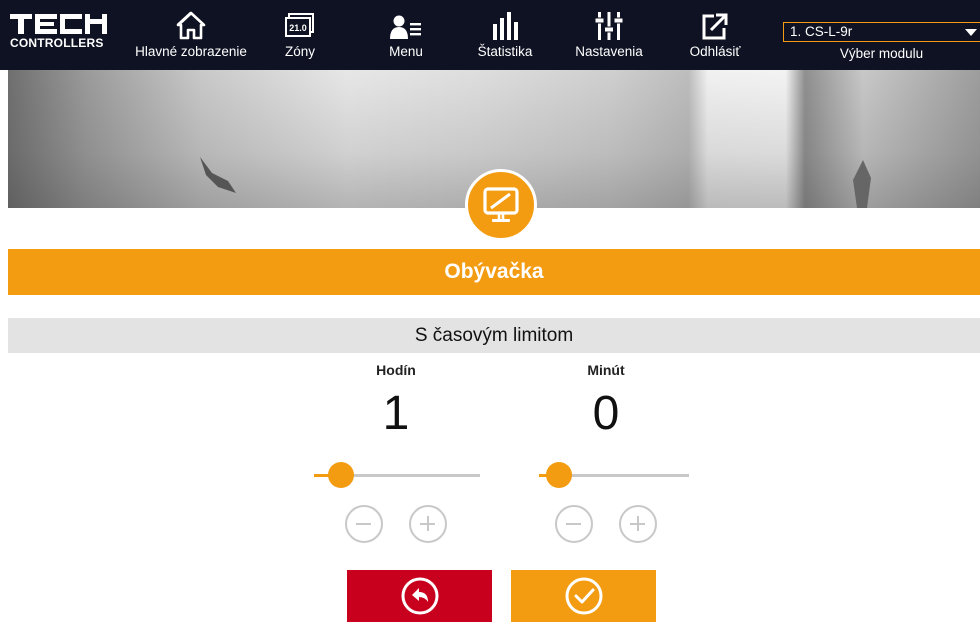 This screenshot has width=980, height=628. Describe the element at coordinates (191, 51) in the screenshot. I see `nav-label-home: Hlavné zobrazenie` at that location.